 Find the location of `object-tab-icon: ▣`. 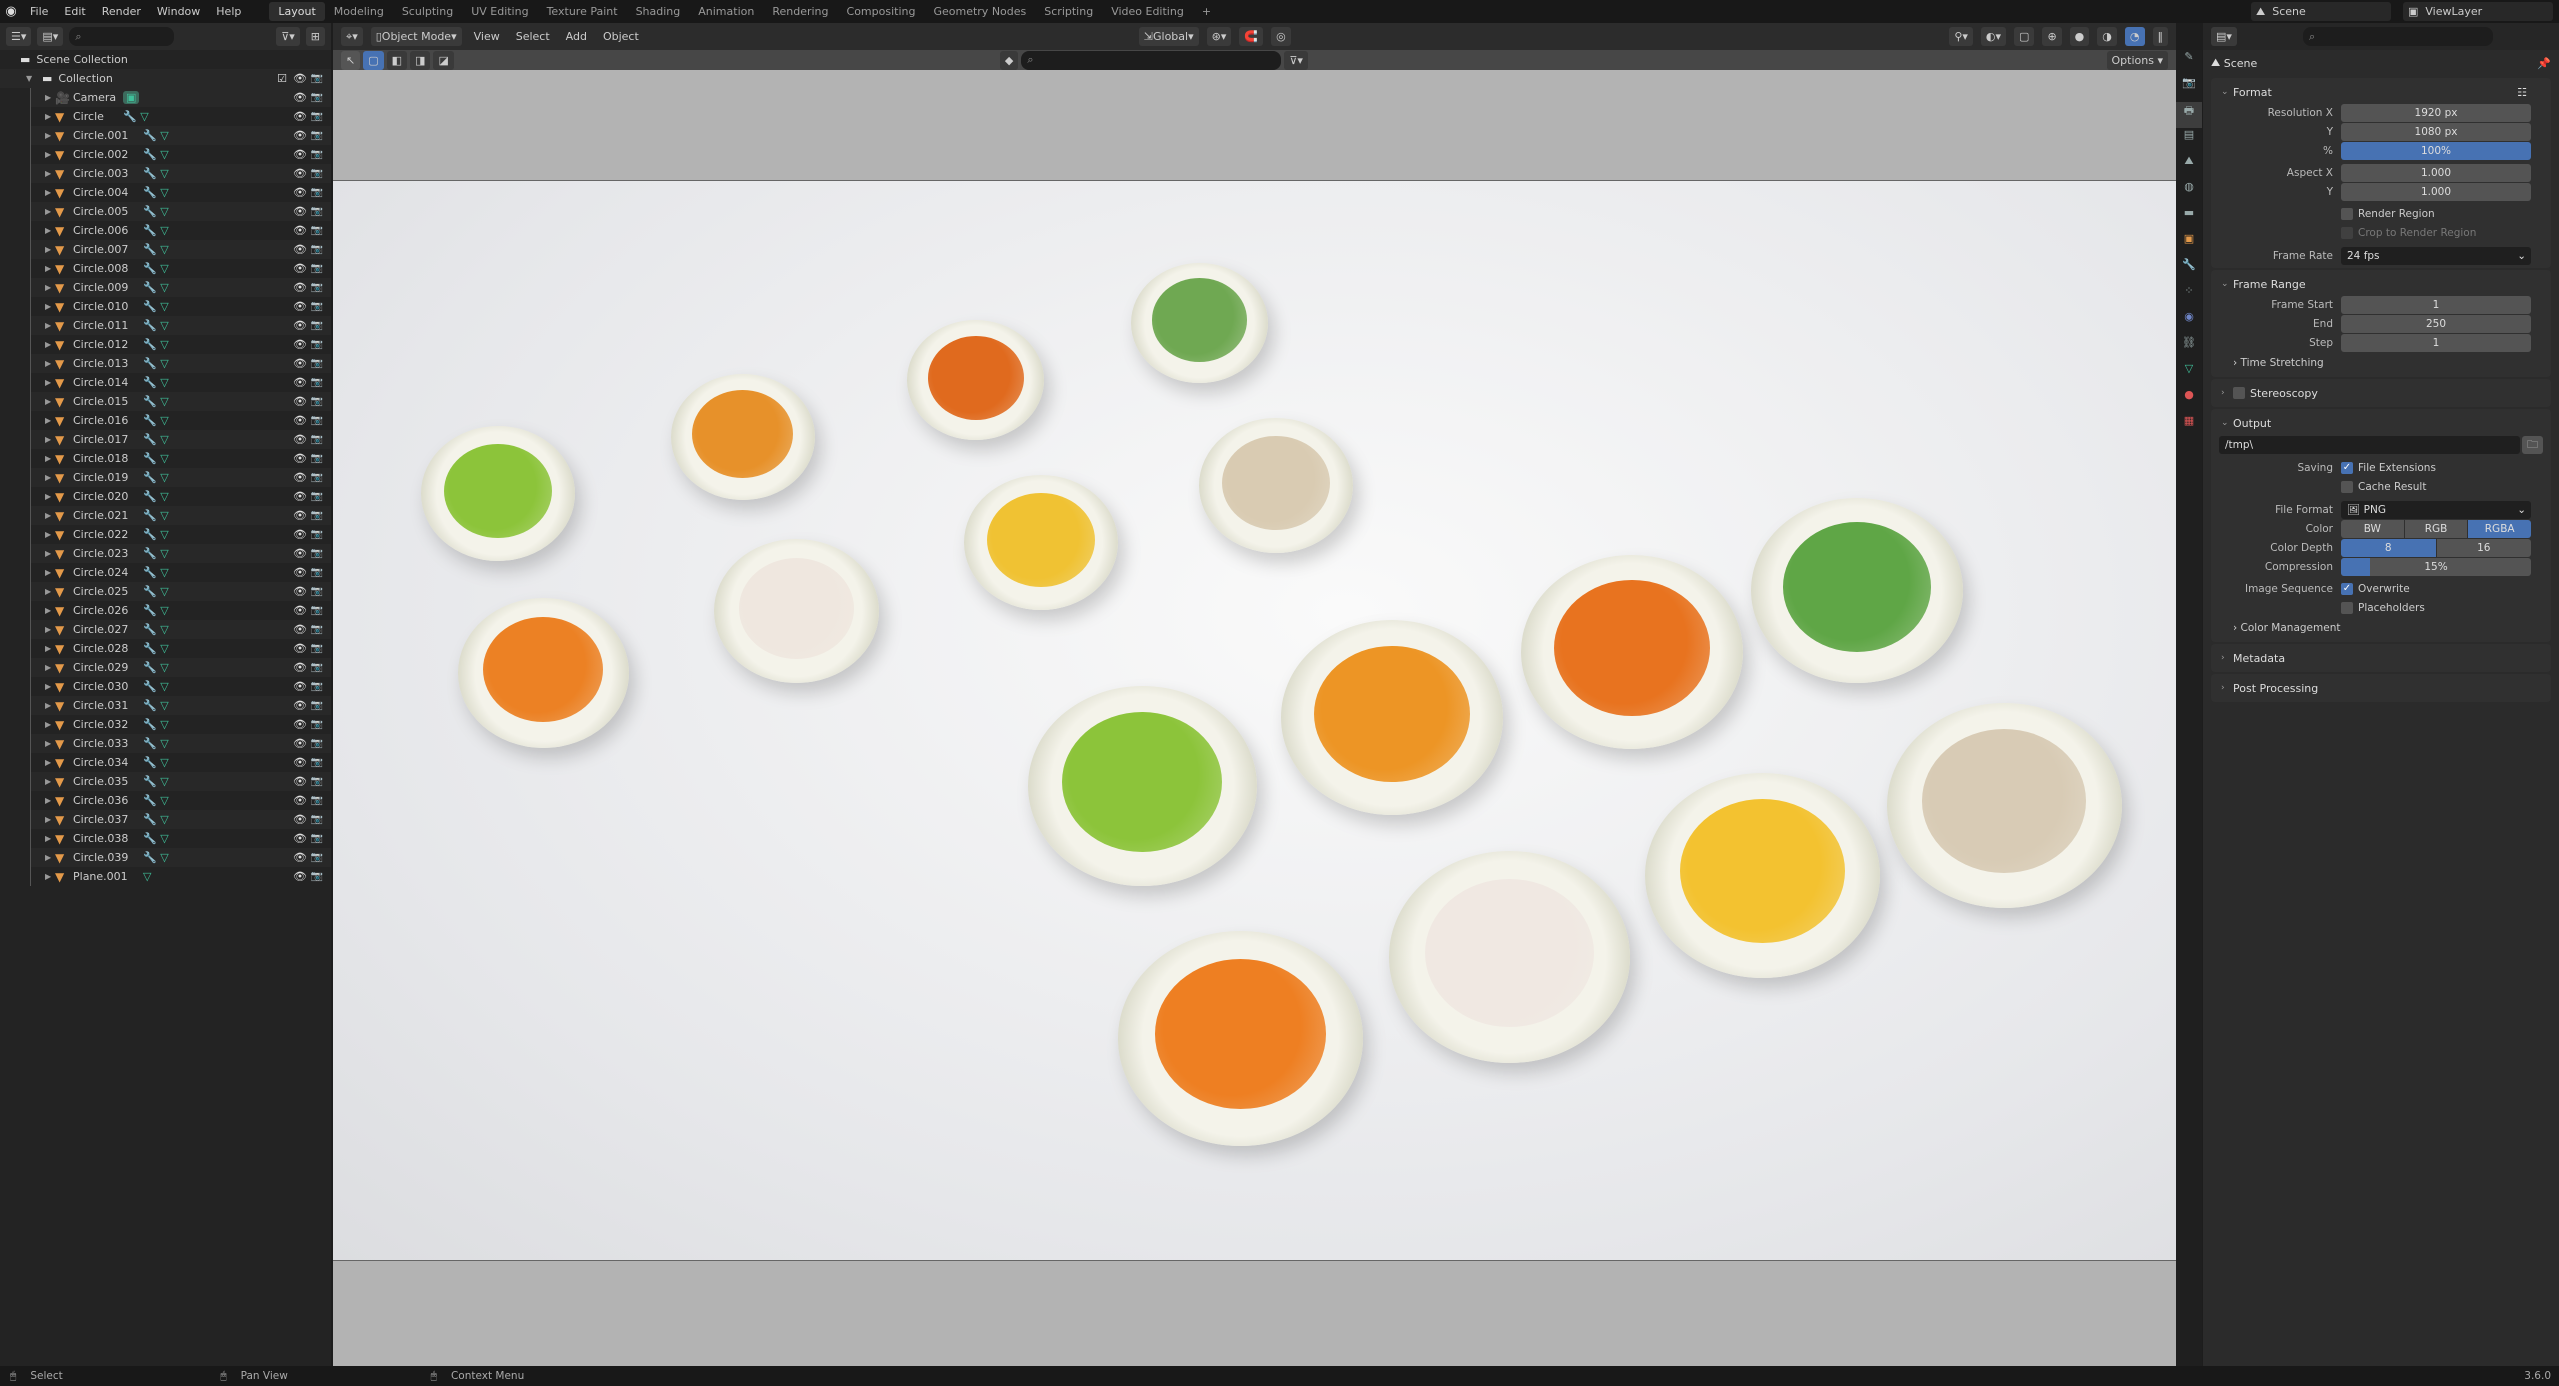

object-tab-icon: ▣ is located at coordinates (2189, 245).